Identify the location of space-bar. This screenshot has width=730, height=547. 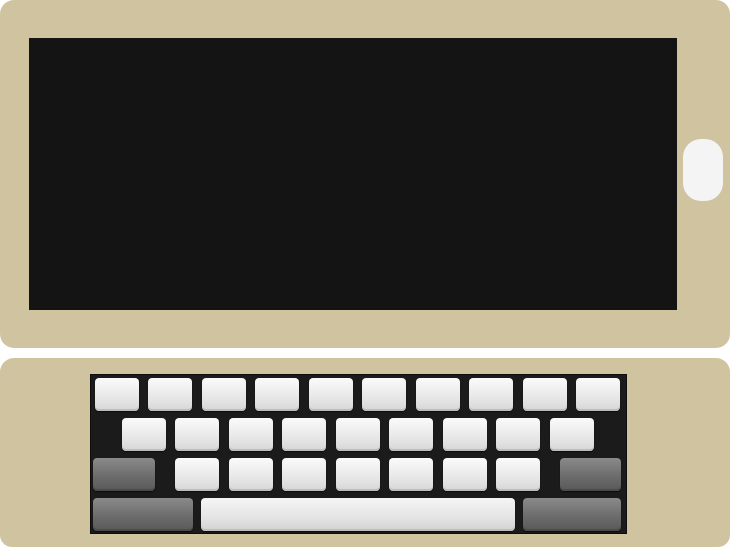
(358, 514).